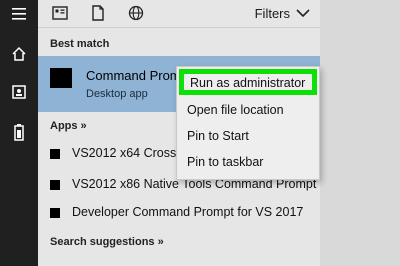  I want to click on app-grid-icon, so click(60, 13).